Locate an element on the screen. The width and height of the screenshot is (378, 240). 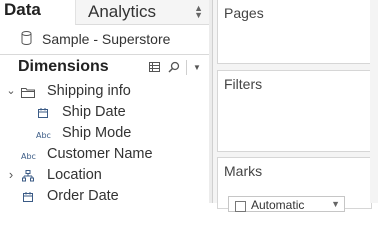
mark-type-dropdown: Automatic ▼ is located at coordinates (286, 204).